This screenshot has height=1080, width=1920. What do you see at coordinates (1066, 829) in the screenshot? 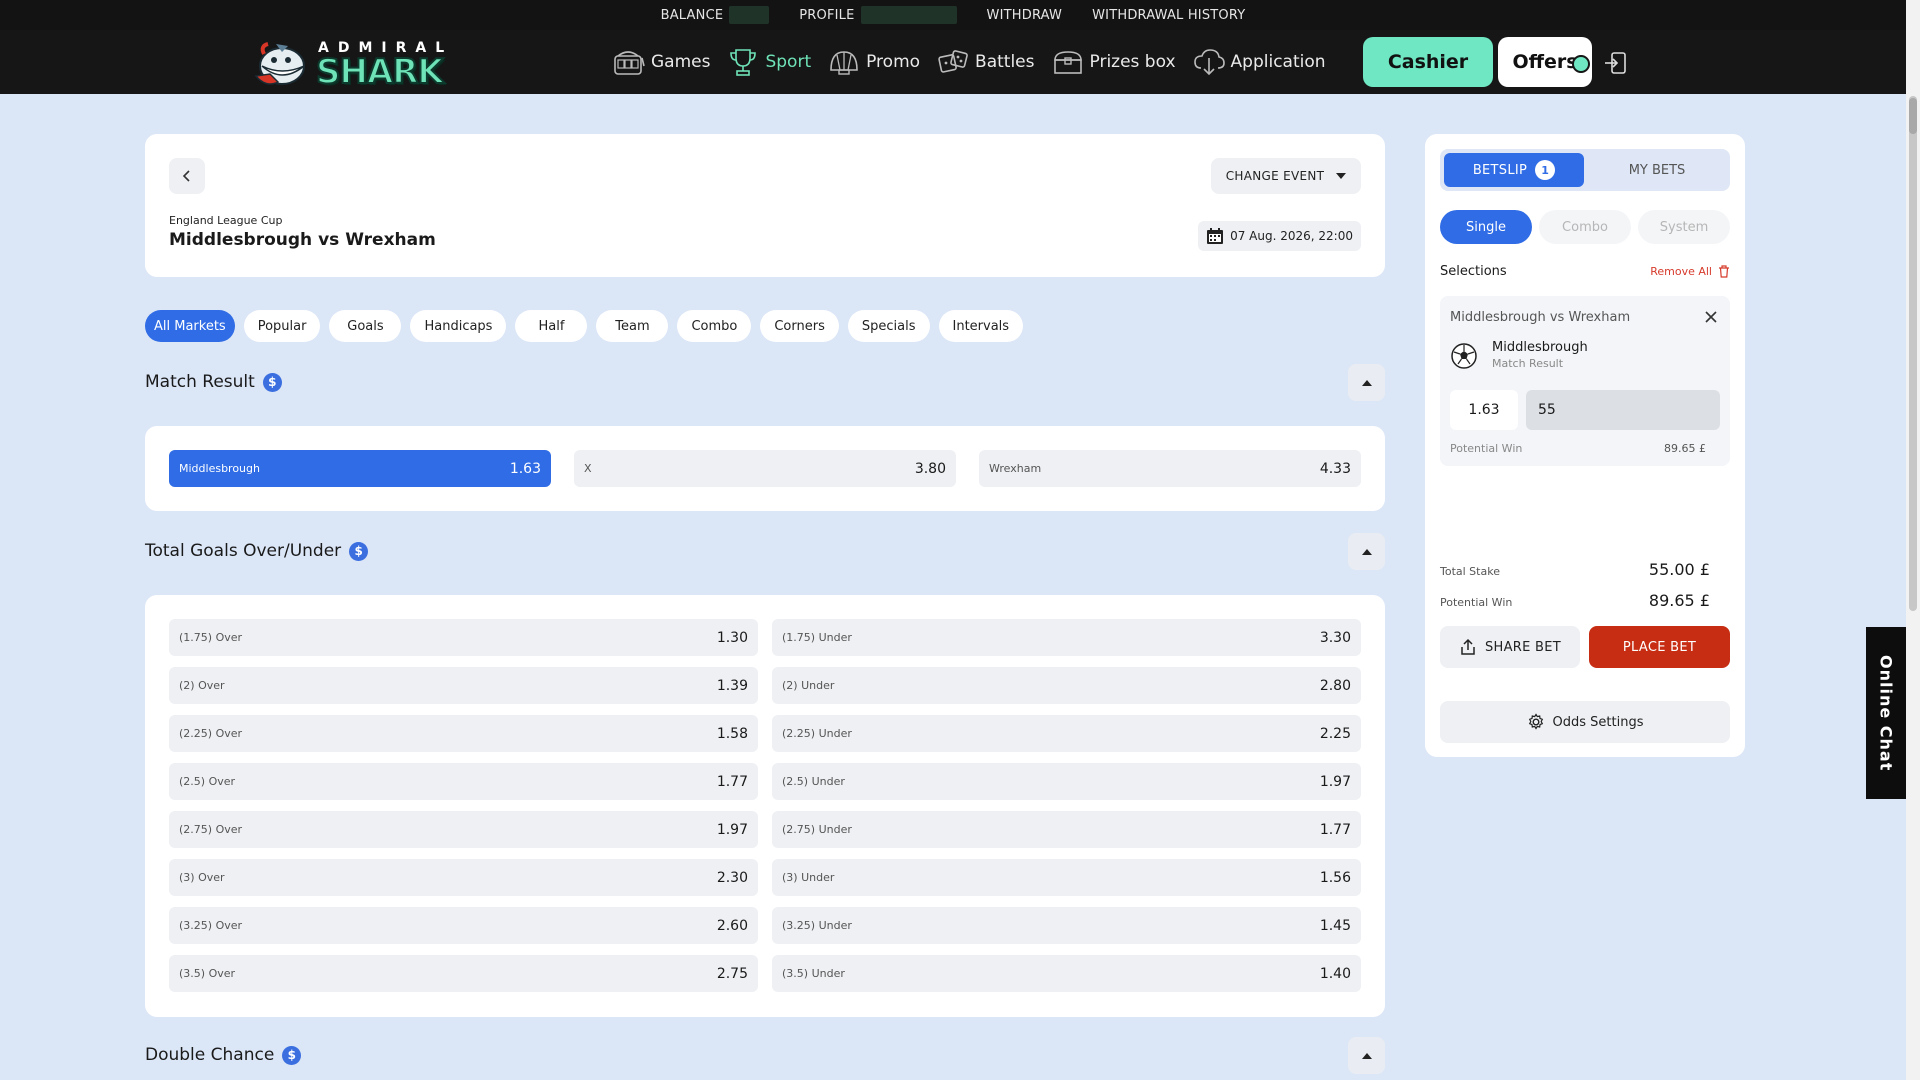
I see `odd-under-2-75: (2.75) Under 1.77` at bounding box center [1066, 829].